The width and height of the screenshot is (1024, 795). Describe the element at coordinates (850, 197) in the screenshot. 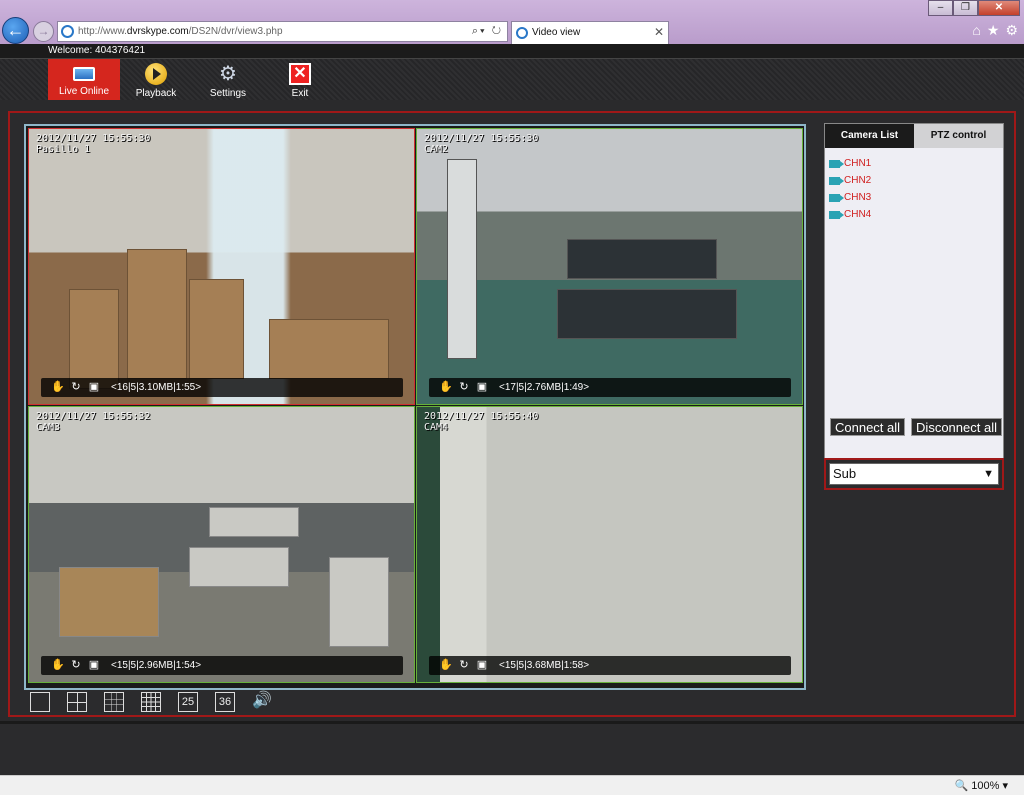

I see `channel-item: CHN3` at that location.